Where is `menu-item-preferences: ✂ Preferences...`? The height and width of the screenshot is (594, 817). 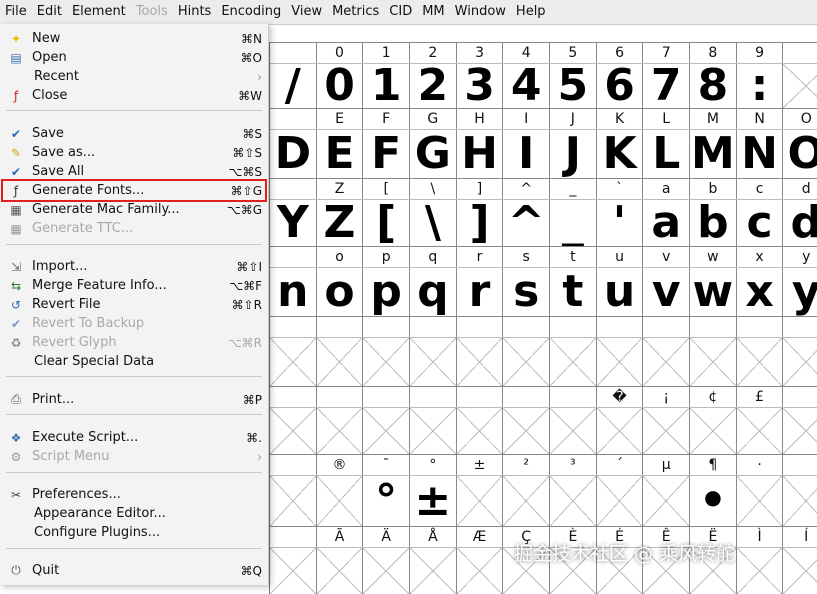 menu-item-preferences: ✂ Preferences... is located at coordinates (134, 494).